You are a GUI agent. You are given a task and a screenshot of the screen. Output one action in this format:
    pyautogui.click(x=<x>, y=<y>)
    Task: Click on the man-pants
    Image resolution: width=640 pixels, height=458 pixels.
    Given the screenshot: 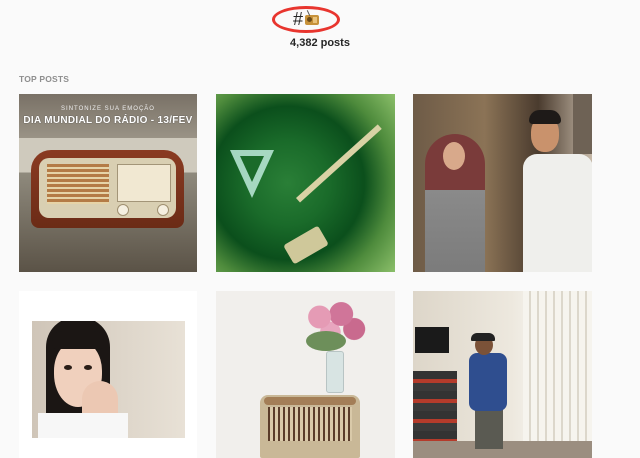 What is the action you would take?
    pyautogui.click(x=489, y=428)
    